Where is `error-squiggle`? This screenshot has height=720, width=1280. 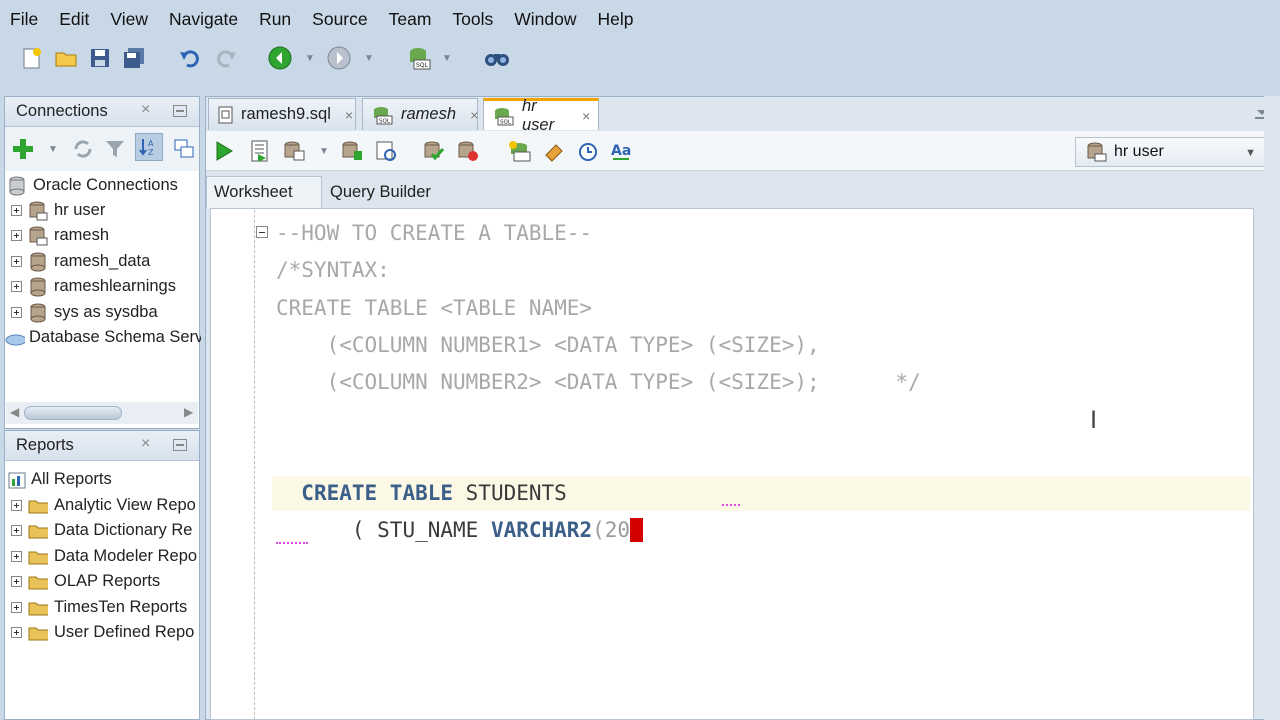
error-squiggle is located at coordinates (292, 541).